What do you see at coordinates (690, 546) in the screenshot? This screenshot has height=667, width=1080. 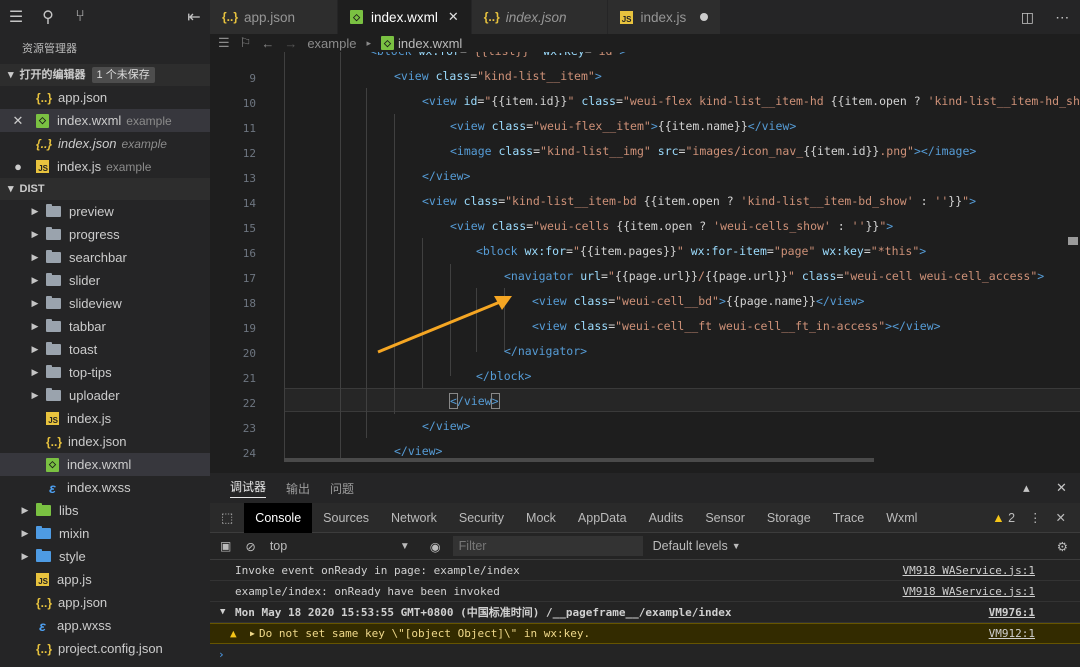 I see `log-levels-select: Default levels` at bounding box center [690, 546].